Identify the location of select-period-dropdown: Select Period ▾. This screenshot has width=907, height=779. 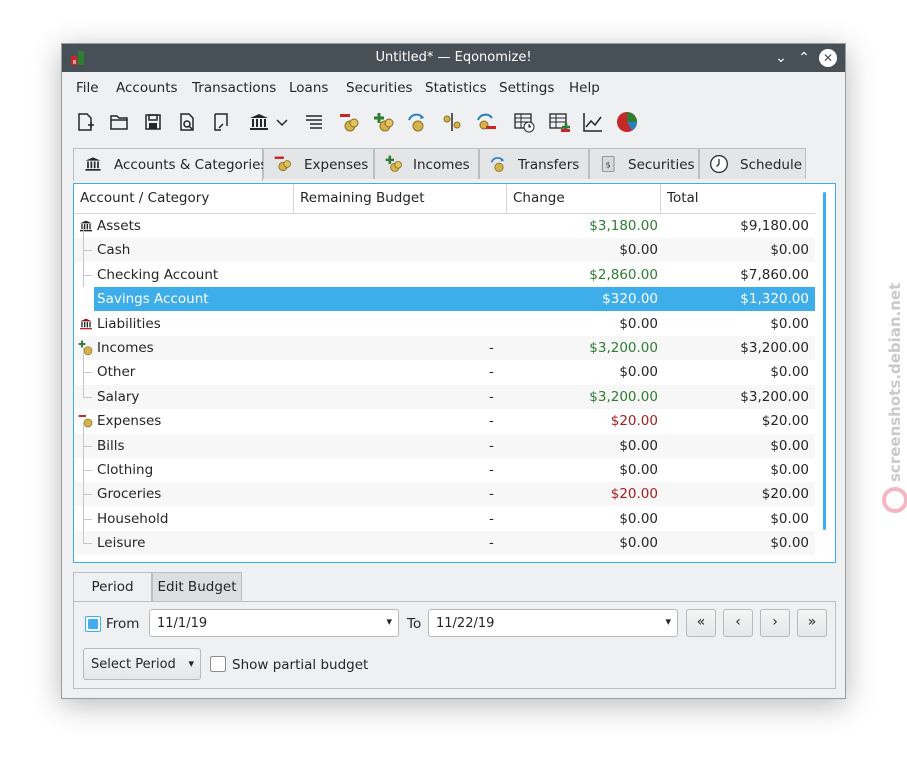
(142, 664).